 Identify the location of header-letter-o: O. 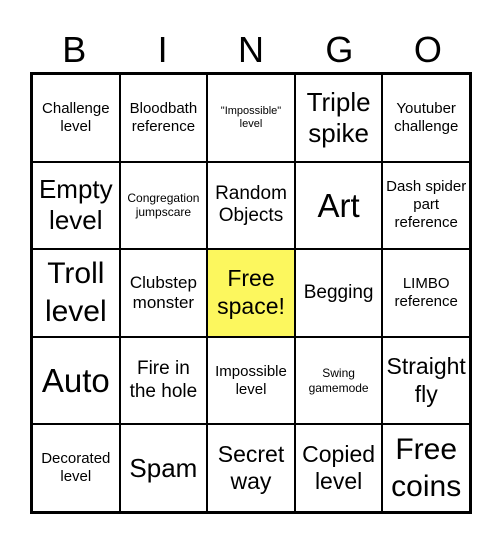
(427, 49).